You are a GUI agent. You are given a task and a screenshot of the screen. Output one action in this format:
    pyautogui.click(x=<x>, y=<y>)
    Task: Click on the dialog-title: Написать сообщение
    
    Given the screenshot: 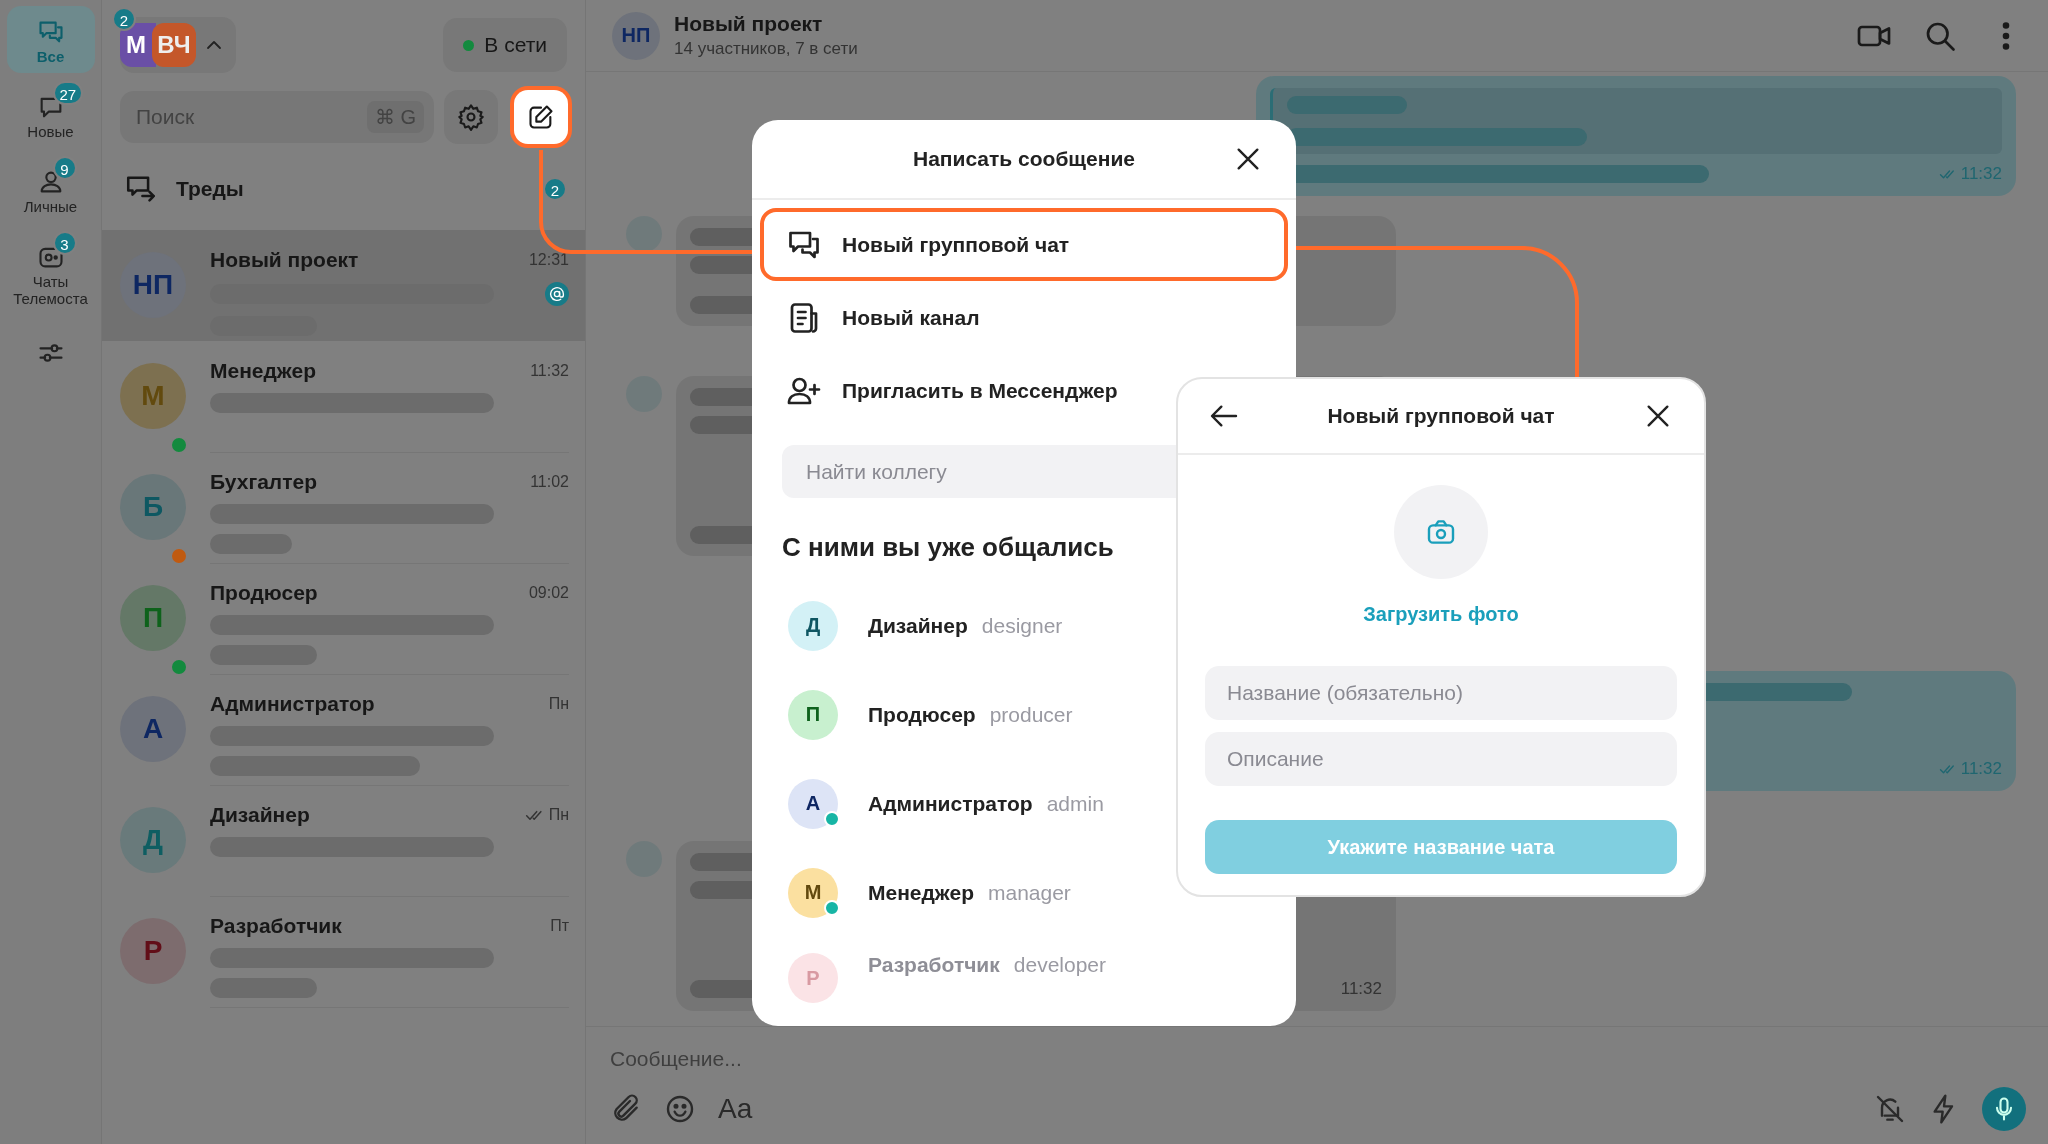 What is the action you would take?
    pyautogui.click(x=1024, y=159)
    